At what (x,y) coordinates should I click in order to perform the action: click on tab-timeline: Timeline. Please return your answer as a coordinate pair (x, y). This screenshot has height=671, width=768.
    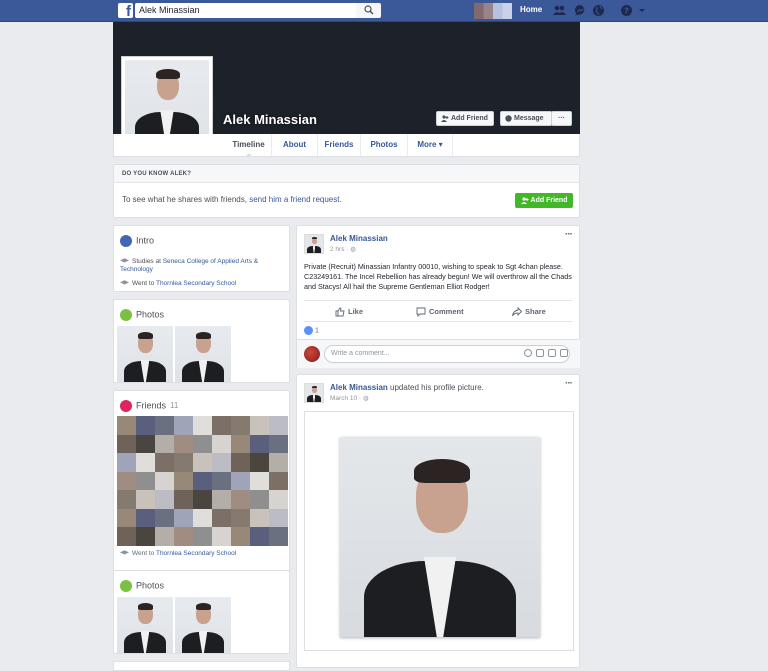
    Looking at the image, I should click on (249, 145).